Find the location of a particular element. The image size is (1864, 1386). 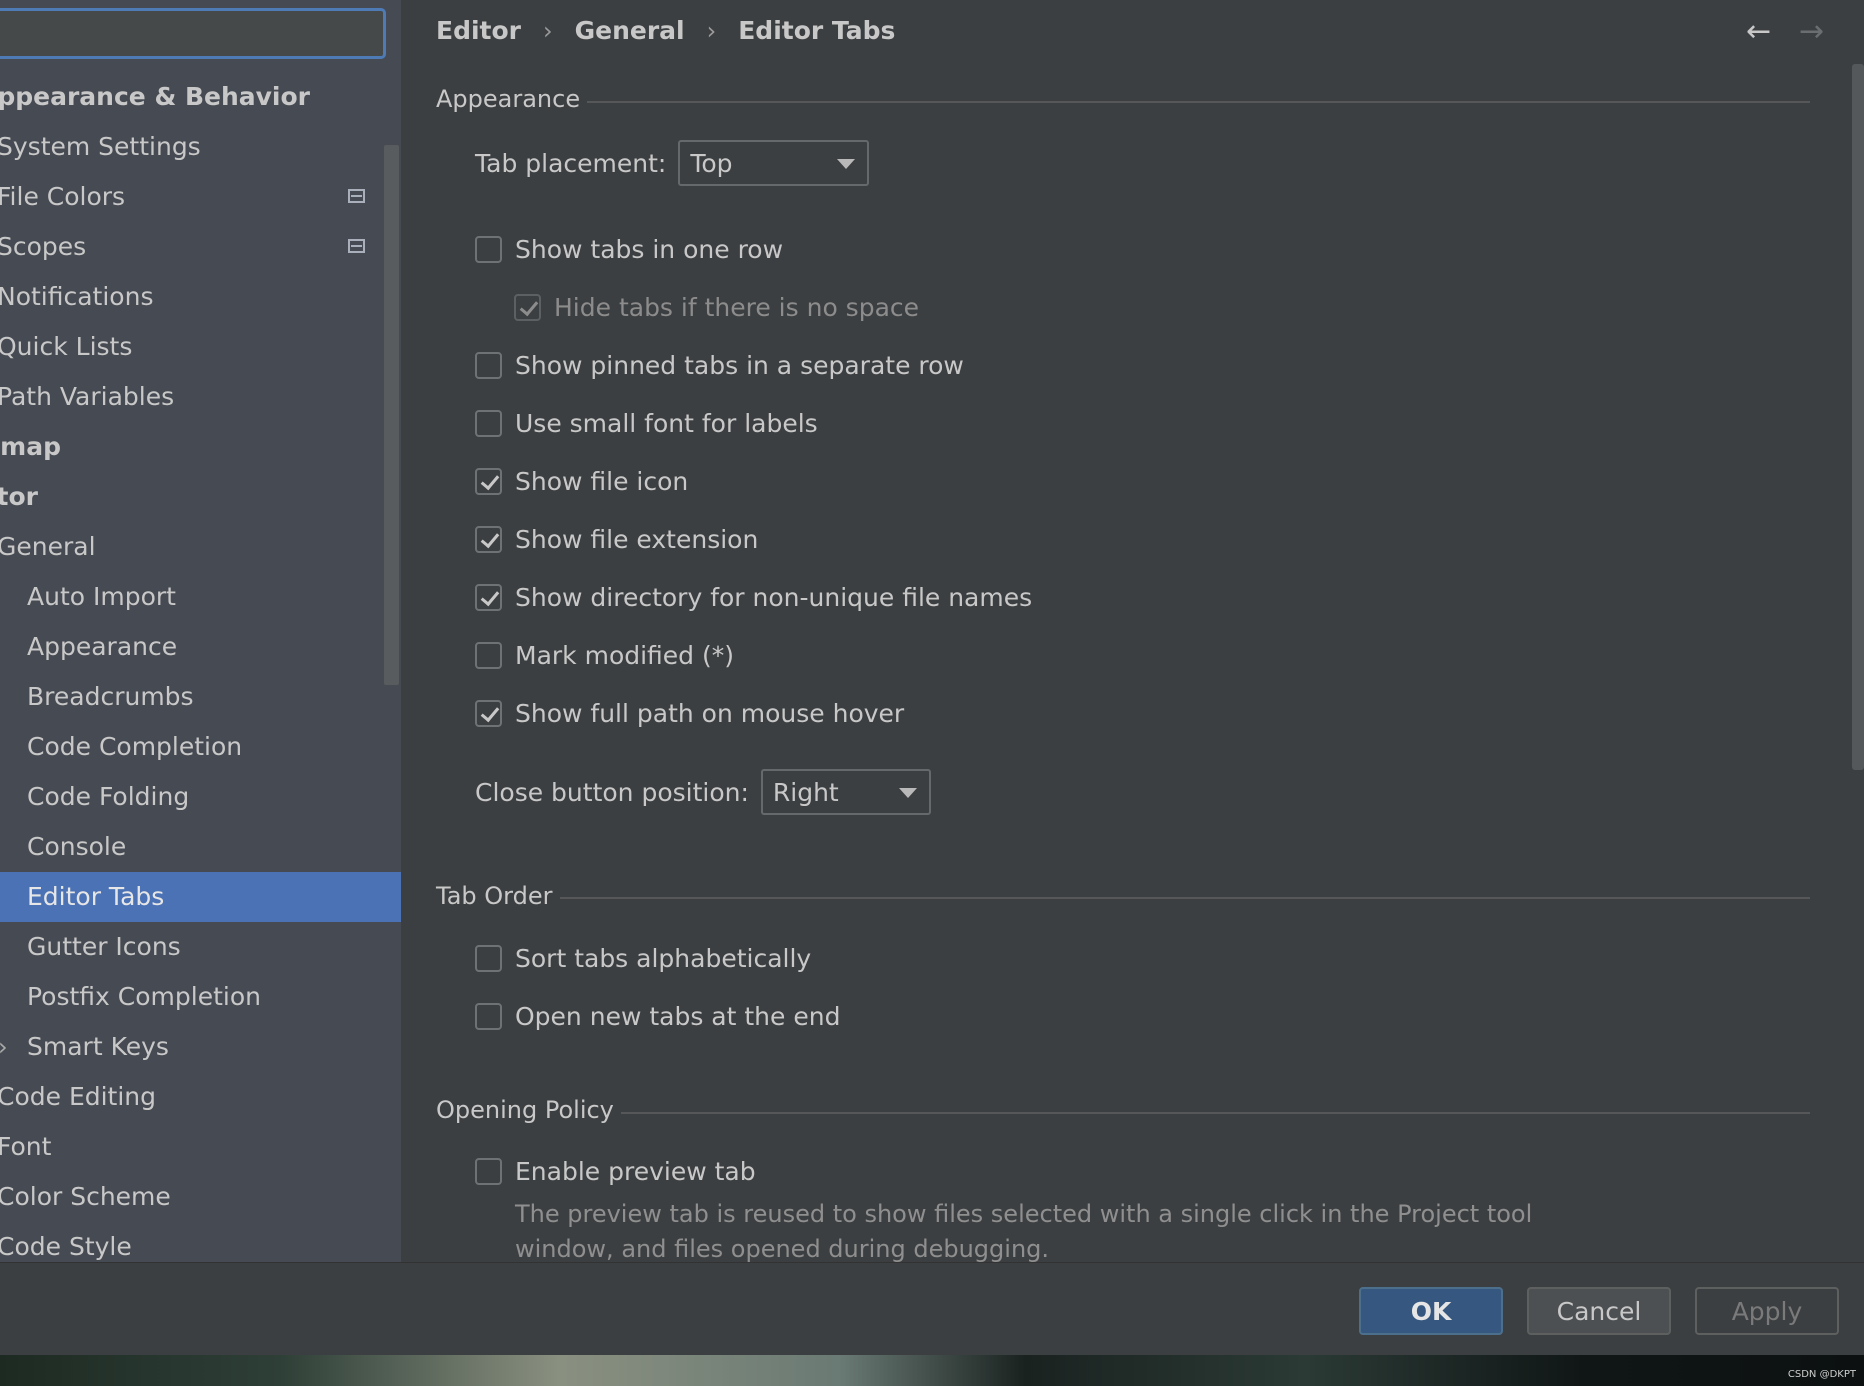

tree-item-appearance: Appearance is located at coordinates (200, 647).